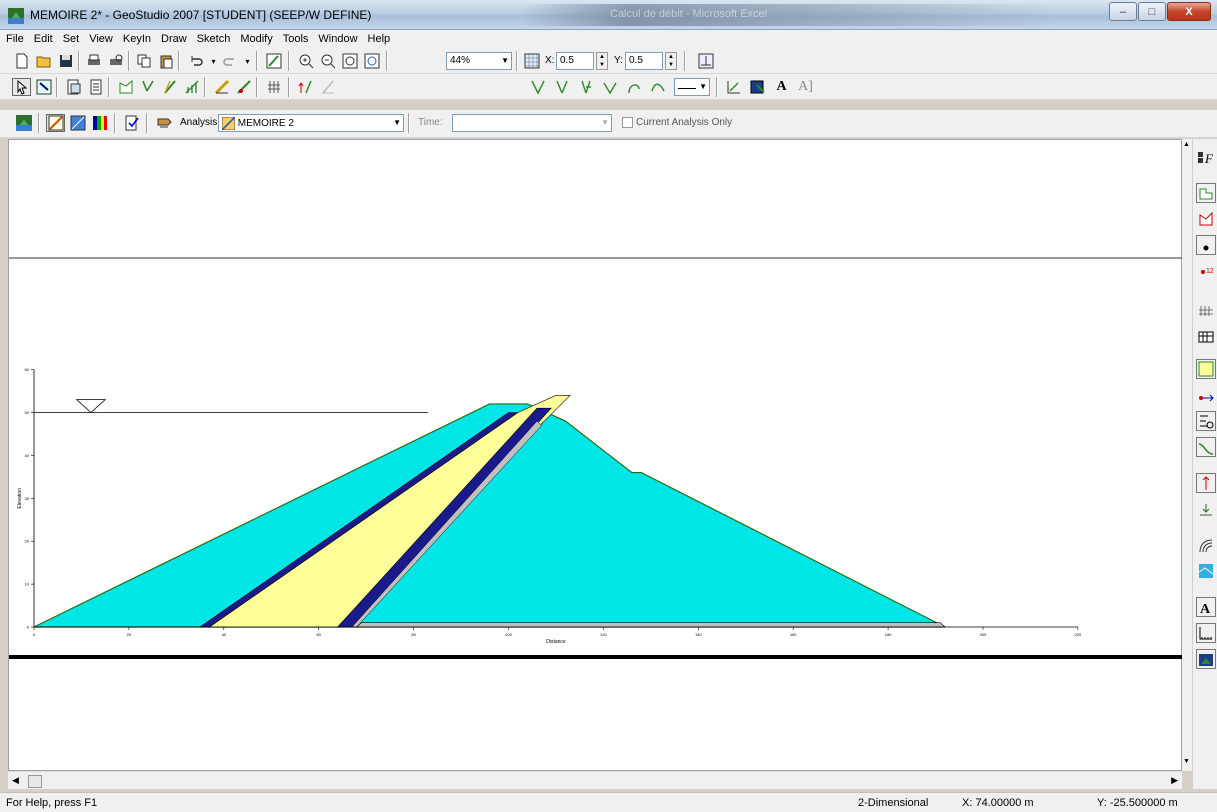  I want to click on document-properties-icon, so click(73, 87).